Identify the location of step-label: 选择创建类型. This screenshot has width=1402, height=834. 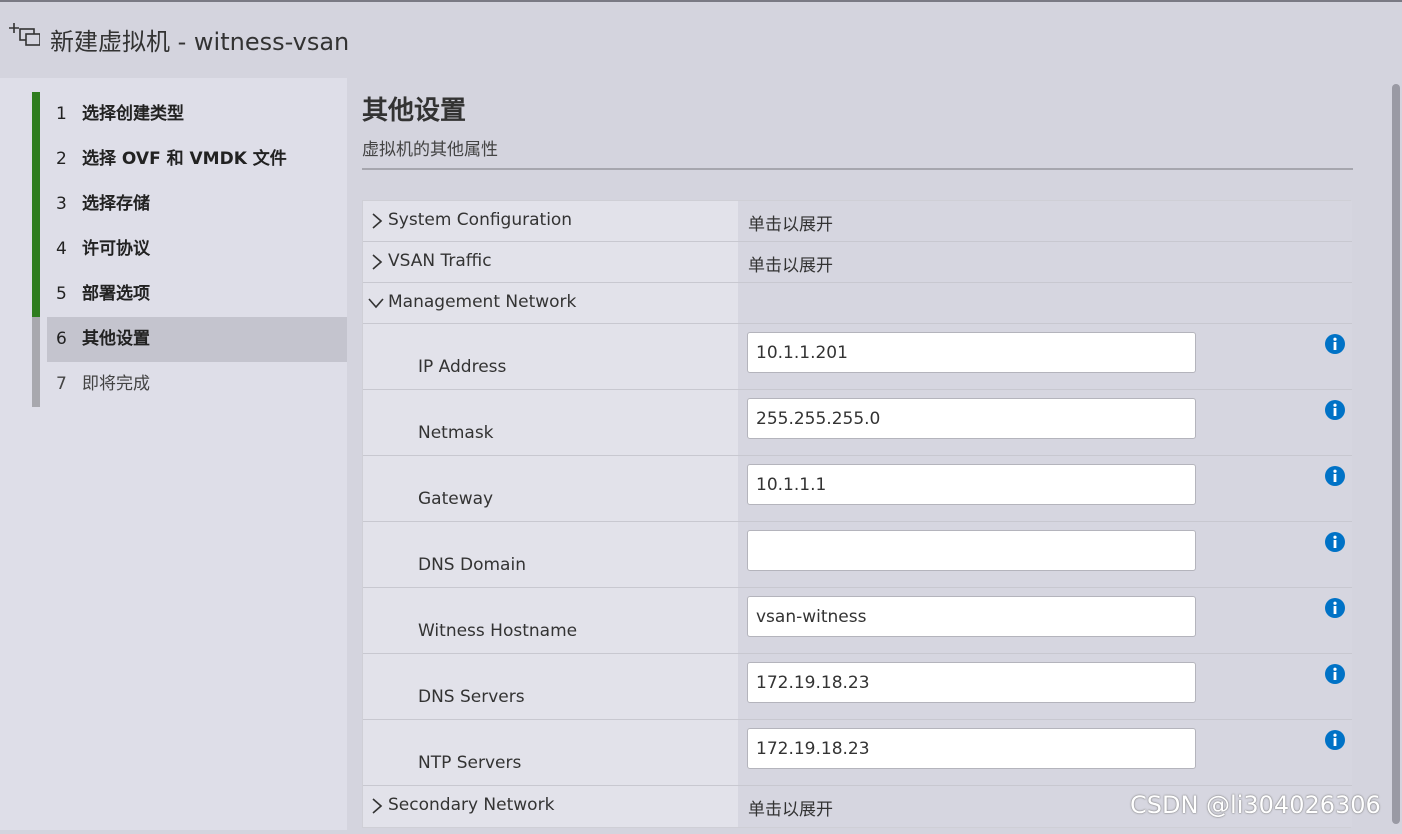
(133, 114).